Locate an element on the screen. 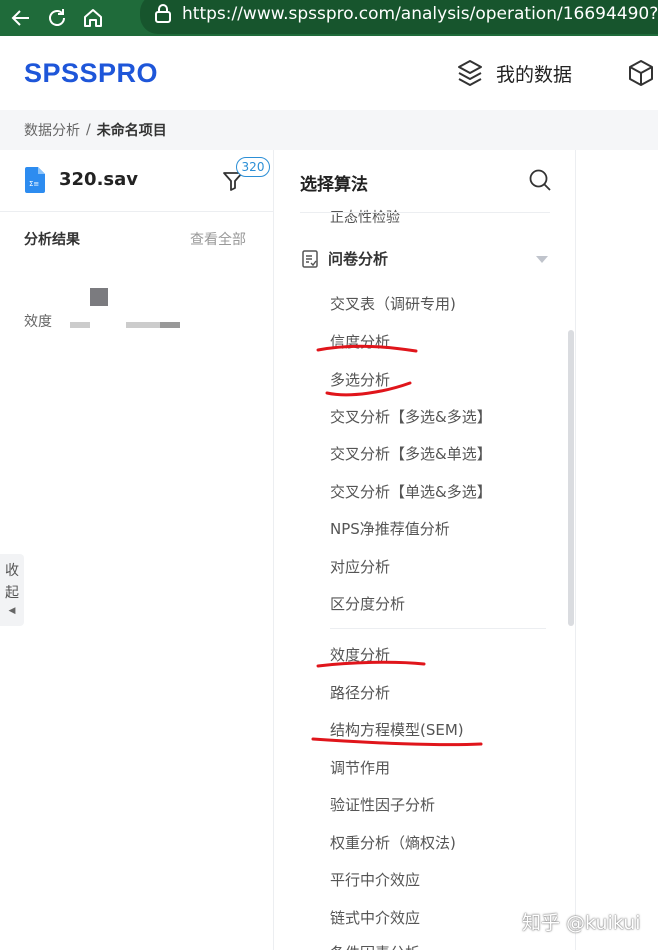 The width and height of the screenshot is (658, 950). algorithm-panel-title: 选择算法 is located at coordinates (334, 185).